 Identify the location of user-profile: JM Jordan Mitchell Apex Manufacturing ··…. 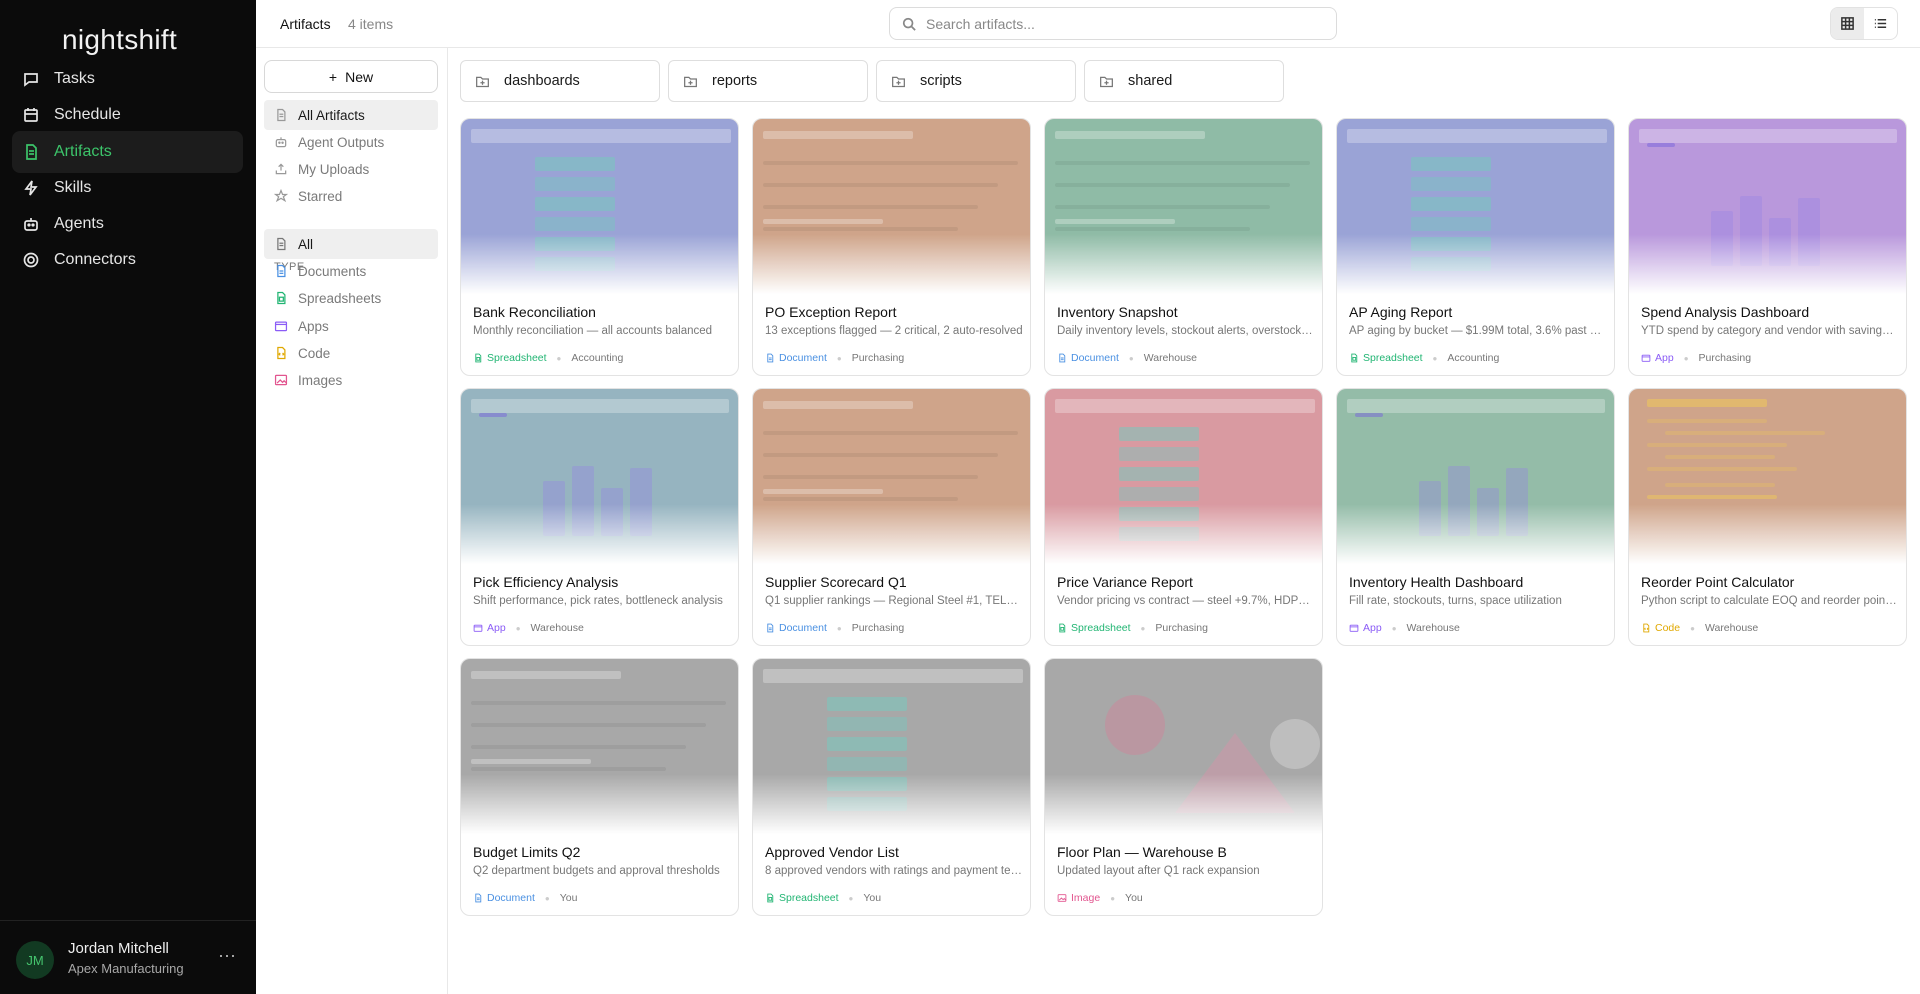
(128, 957).